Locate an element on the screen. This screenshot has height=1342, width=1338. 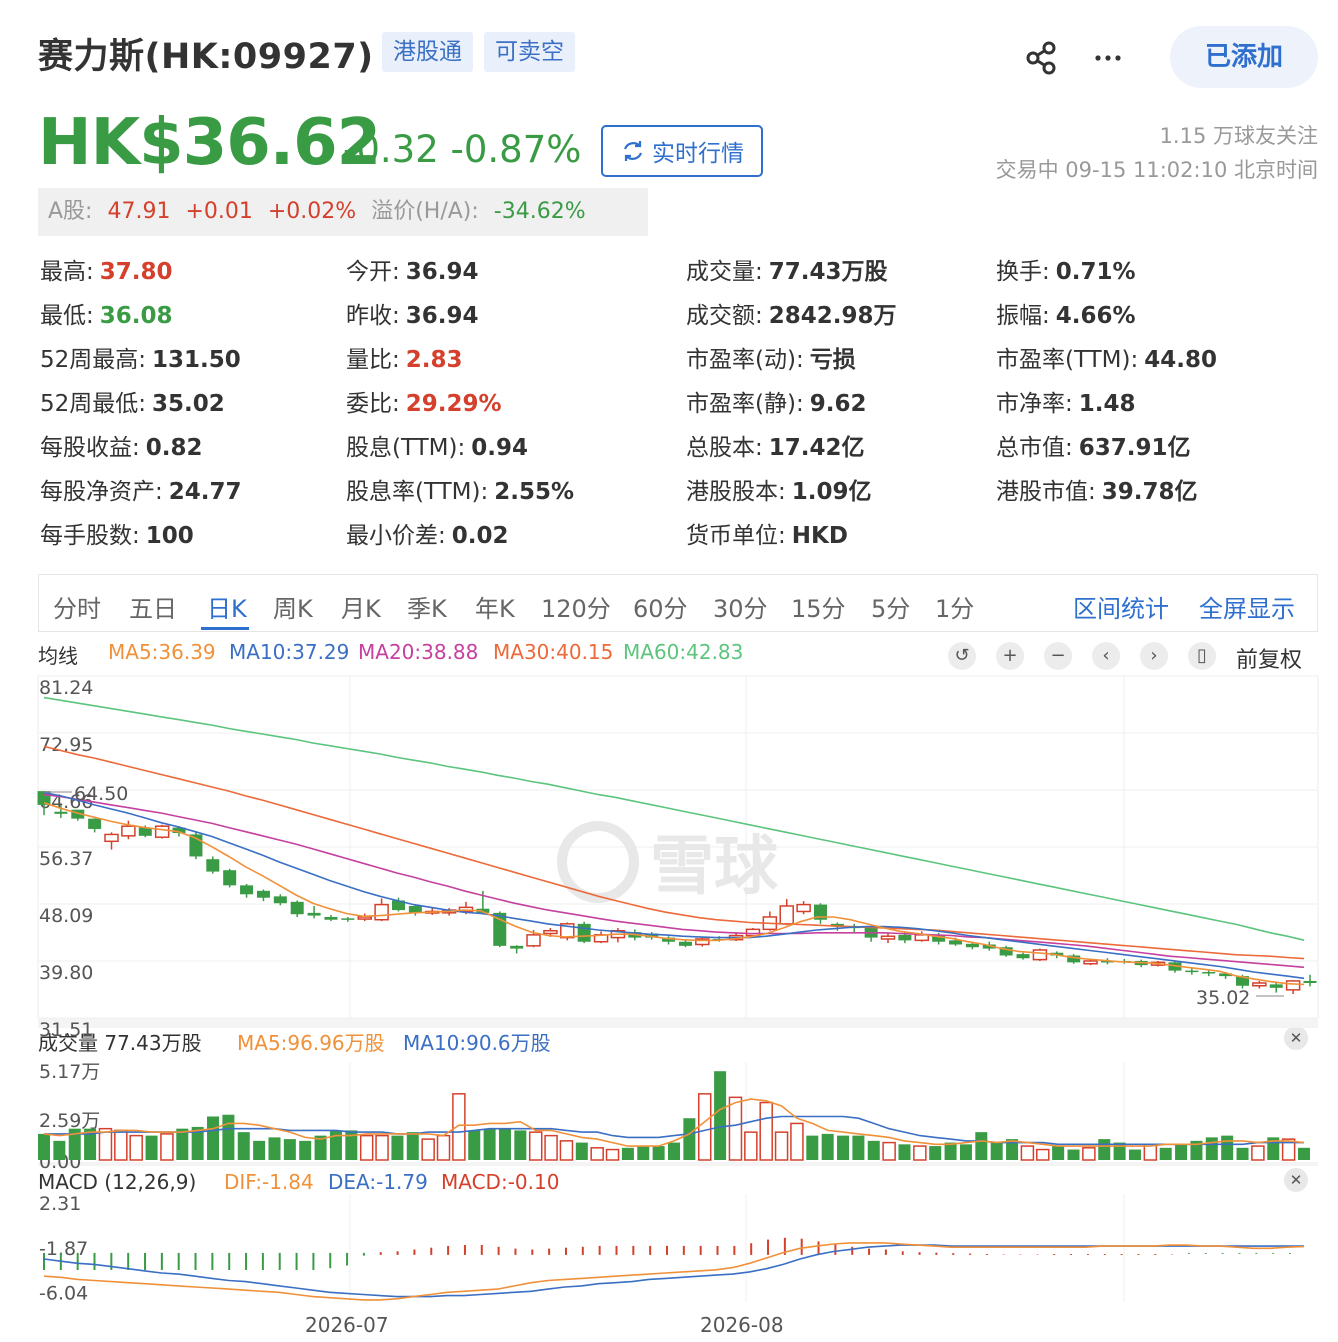
price-tick-label: 64.66 is located at coordinates (66, 802).